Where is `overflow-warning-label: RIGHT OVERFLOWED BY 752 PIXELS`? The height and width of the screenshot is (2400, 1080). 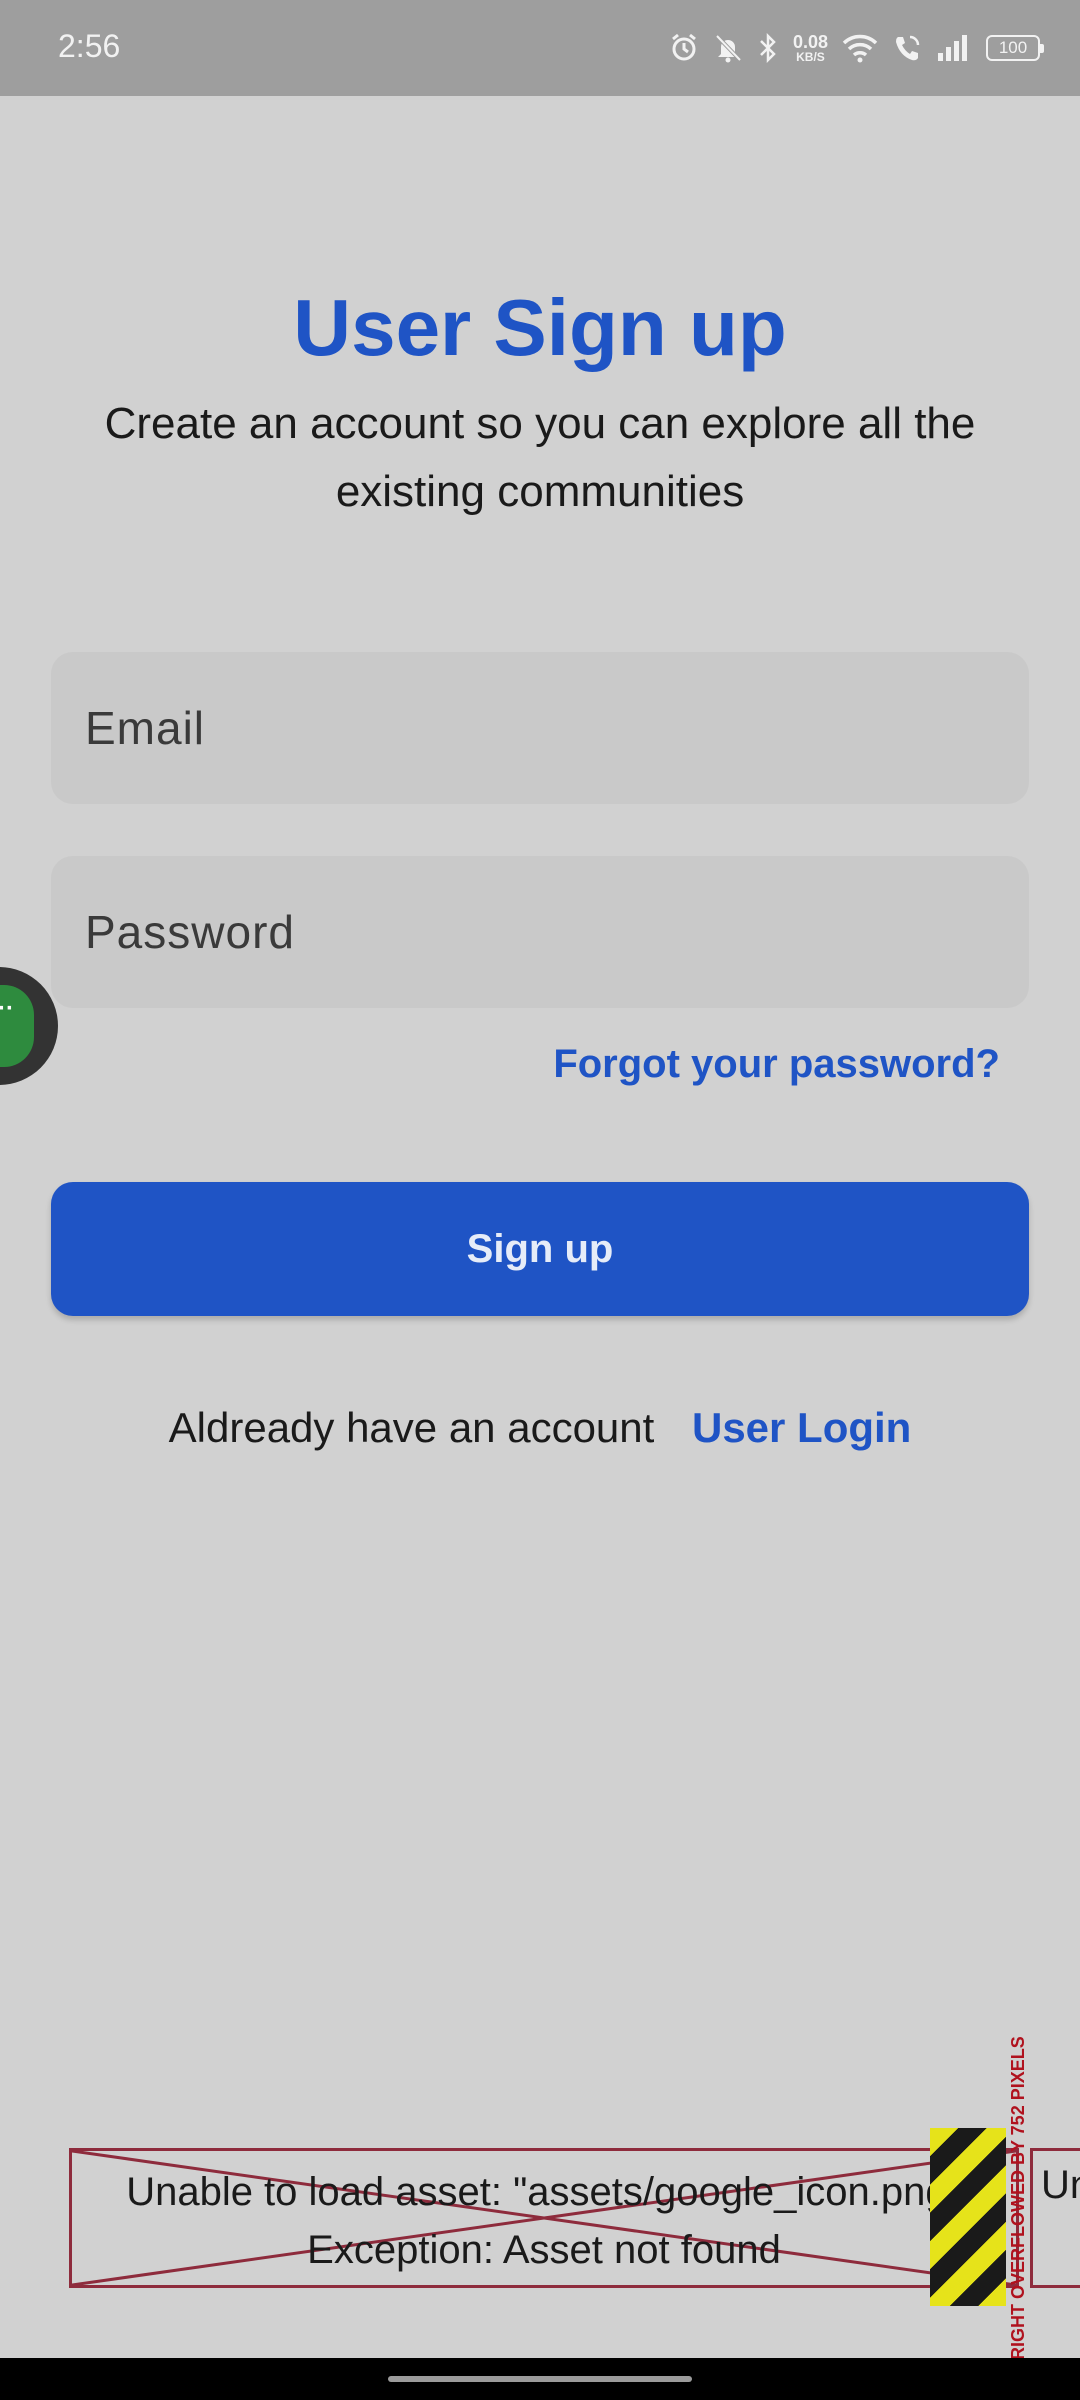
overflow-warning-label: RIGHT OVERFLOWED BY 752 PIXELS is located at coordinates (1018, 2198).